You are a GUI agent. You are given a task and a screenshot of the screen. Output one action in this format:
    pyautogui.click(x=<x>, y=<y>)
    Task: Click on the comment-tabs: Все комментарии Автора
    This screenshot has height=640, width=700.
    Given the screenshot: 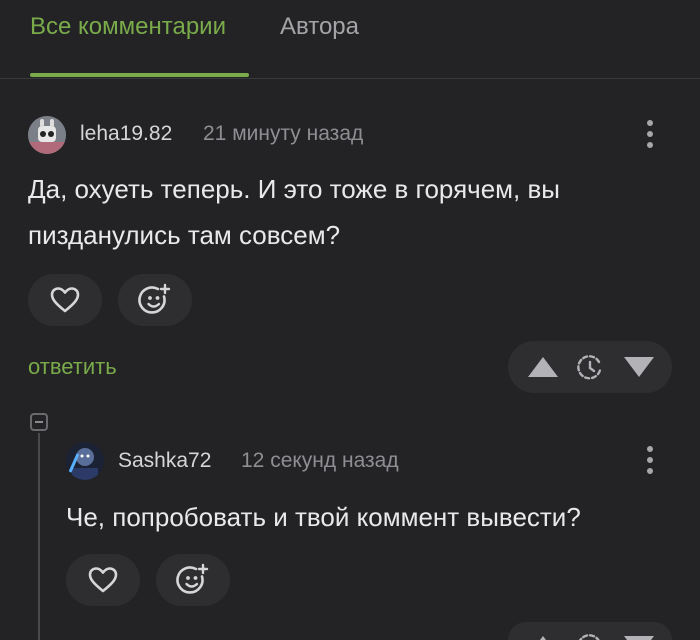 What is the action you would take?
    pyautogui.click(x=350, y=39)
    